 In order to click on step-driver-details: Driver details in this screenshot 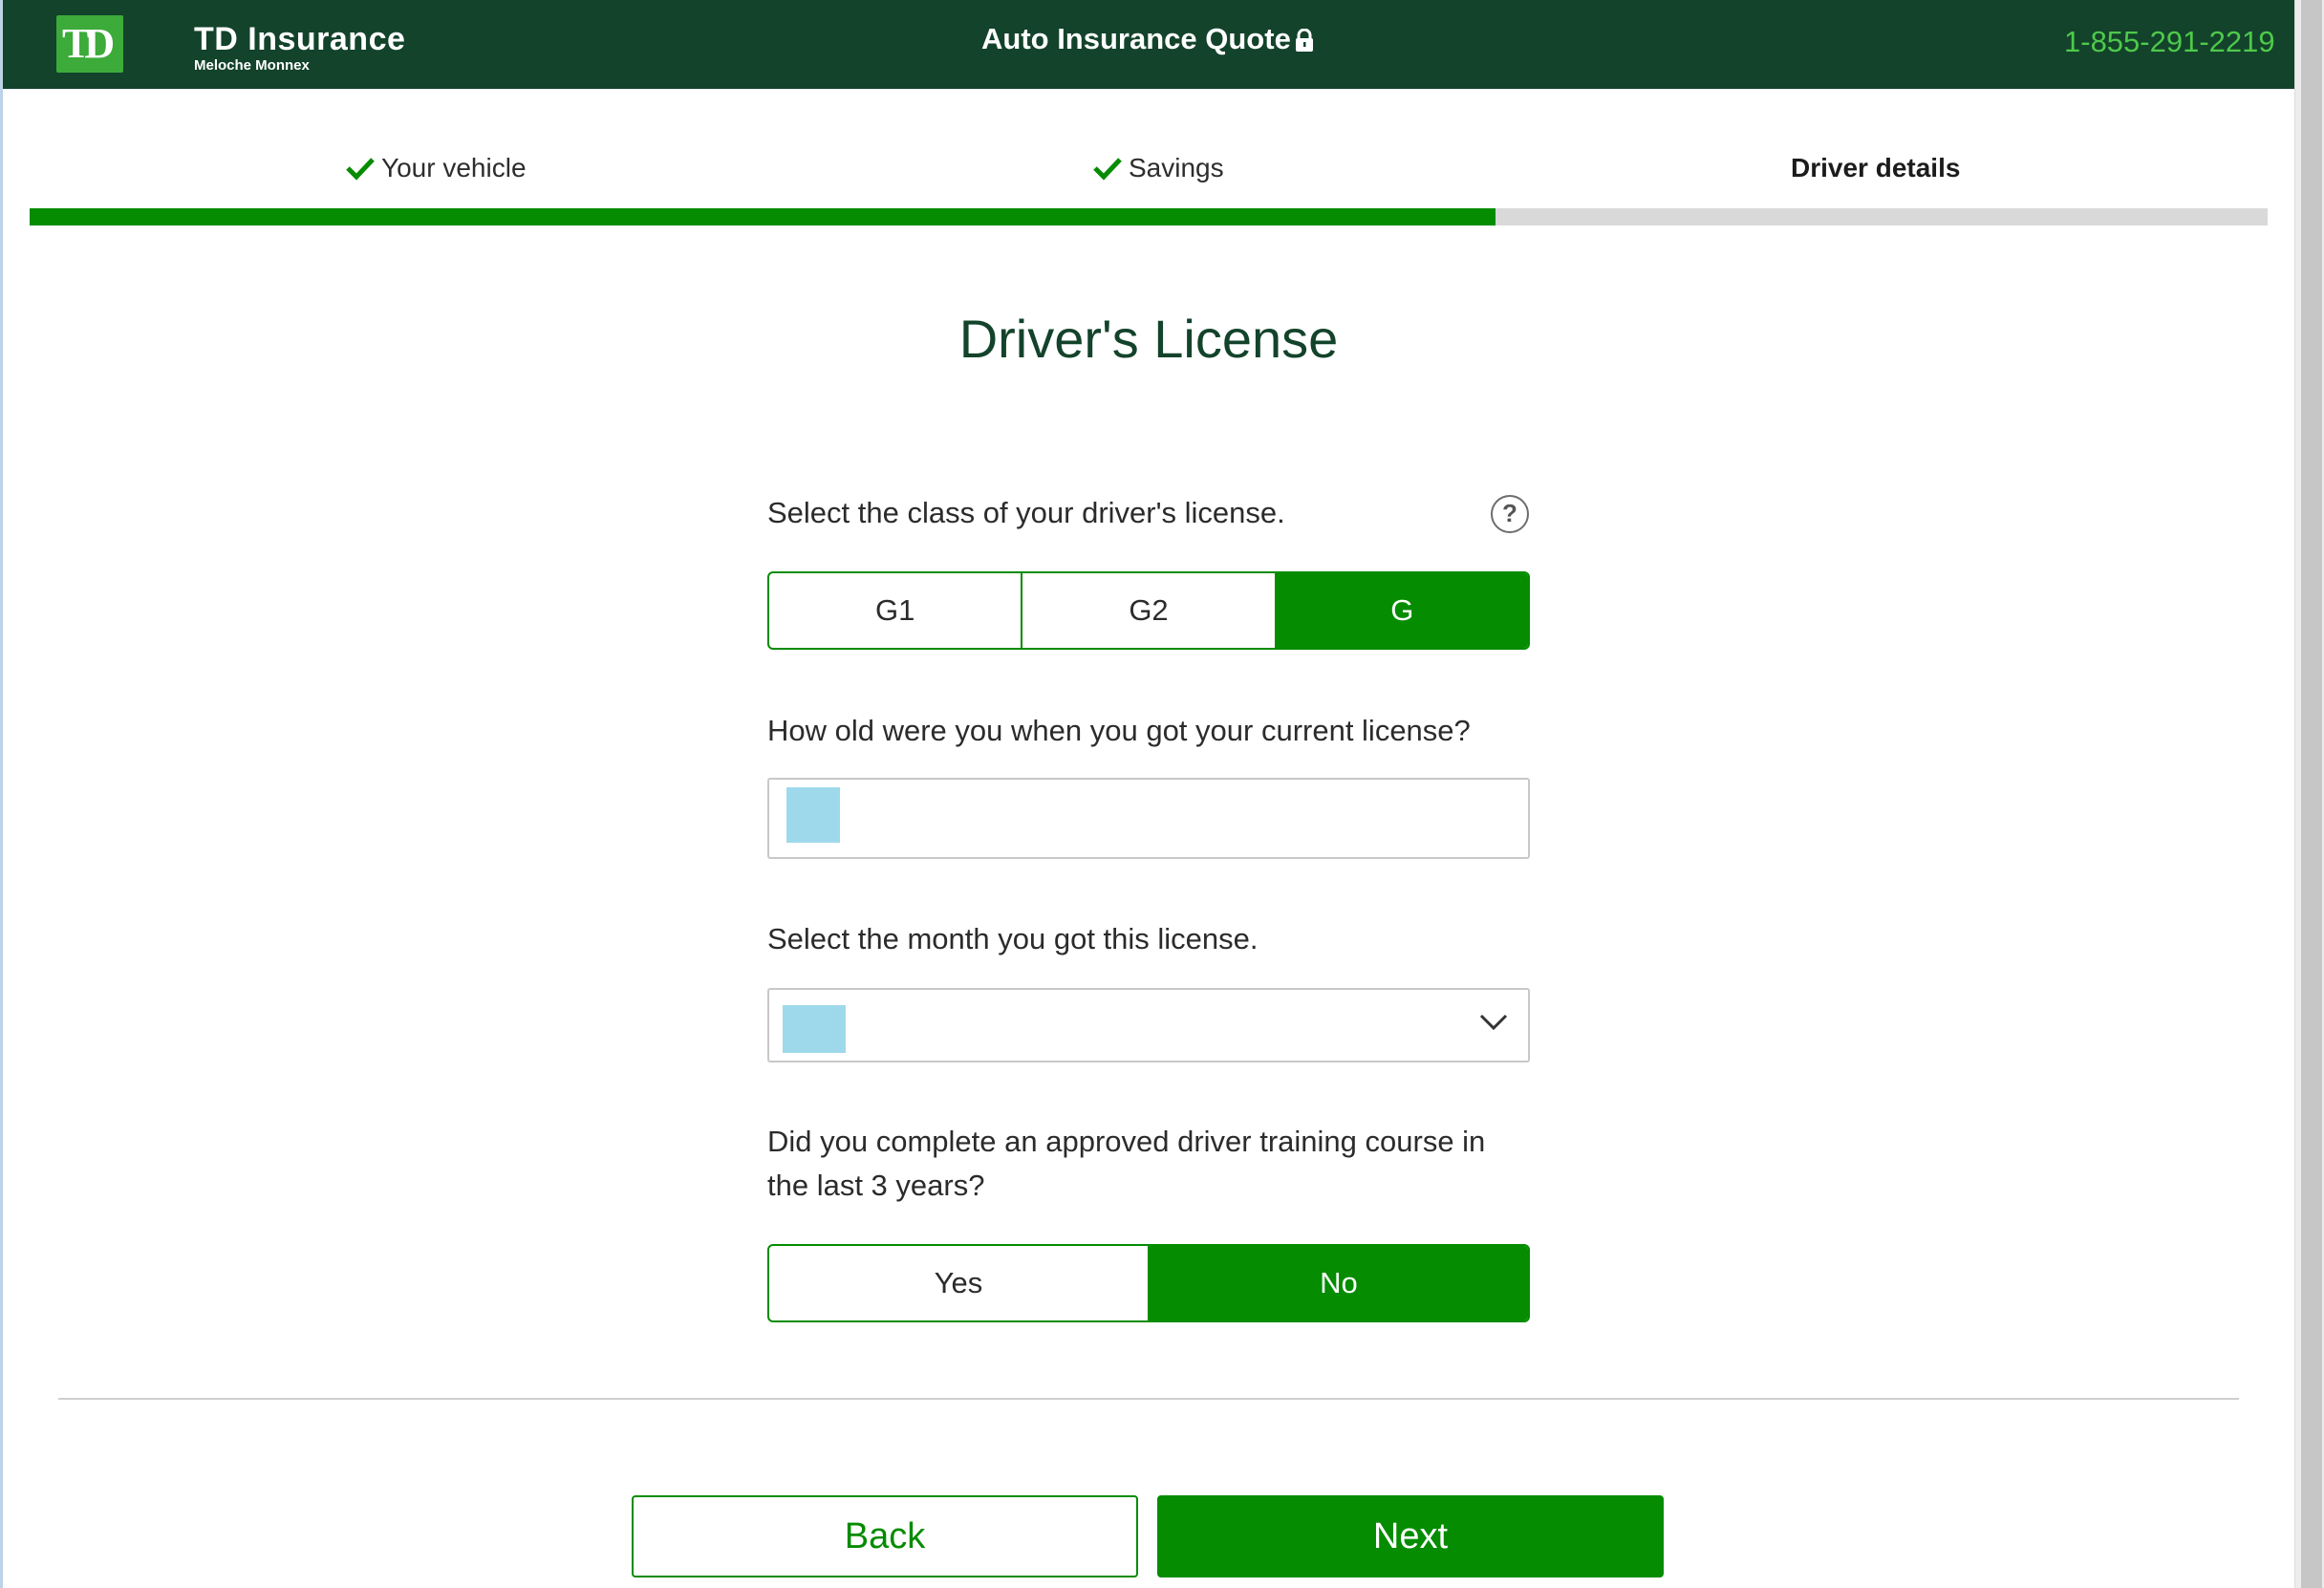, I will do `click(1876, 167)`.